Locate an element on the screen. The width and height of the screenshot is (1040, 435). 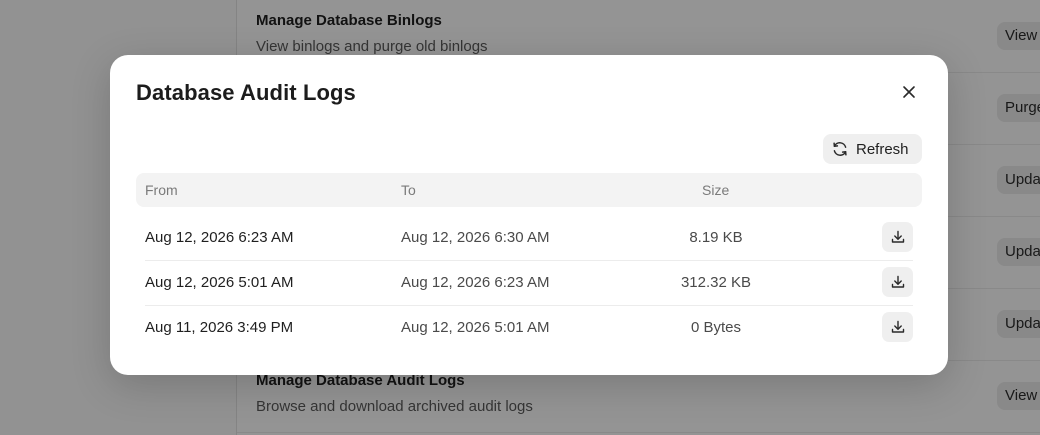
dialog-title: Database Audit Logs is located at coordinates (246, 92).